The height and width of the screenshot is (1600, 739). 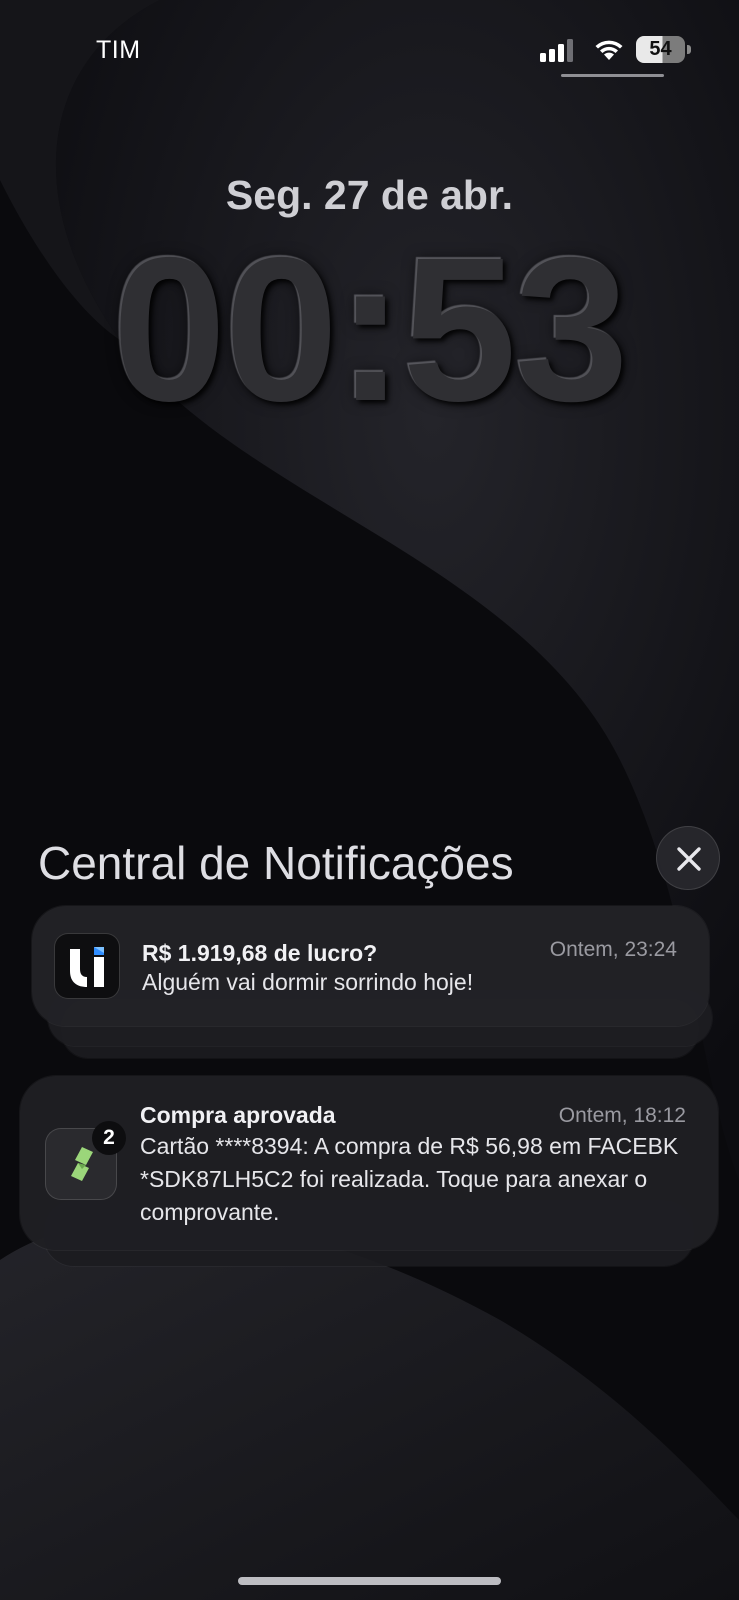 What do you see at coordinates (689, 49) in the screenshot?
I see `battery-cap` at bounding box center [689, 49].